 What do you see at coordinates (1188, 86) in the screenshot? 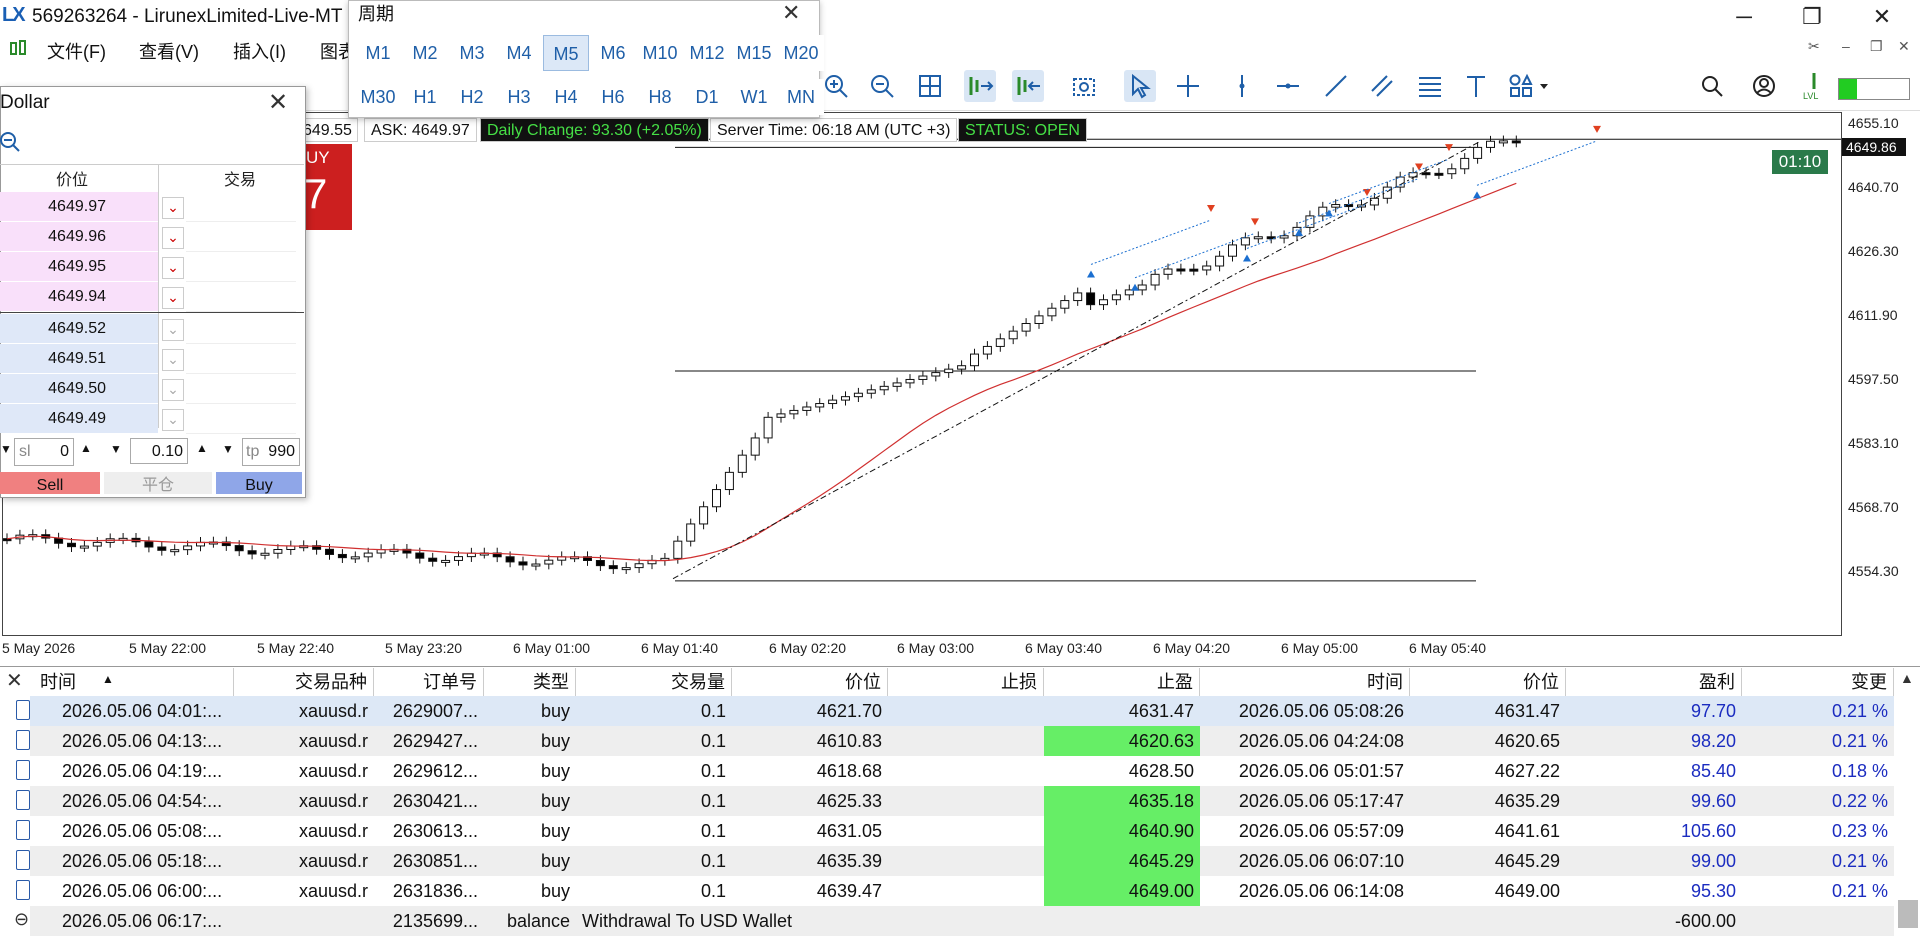
I see `crosshair-icon` at bounding box center [1188, 86].